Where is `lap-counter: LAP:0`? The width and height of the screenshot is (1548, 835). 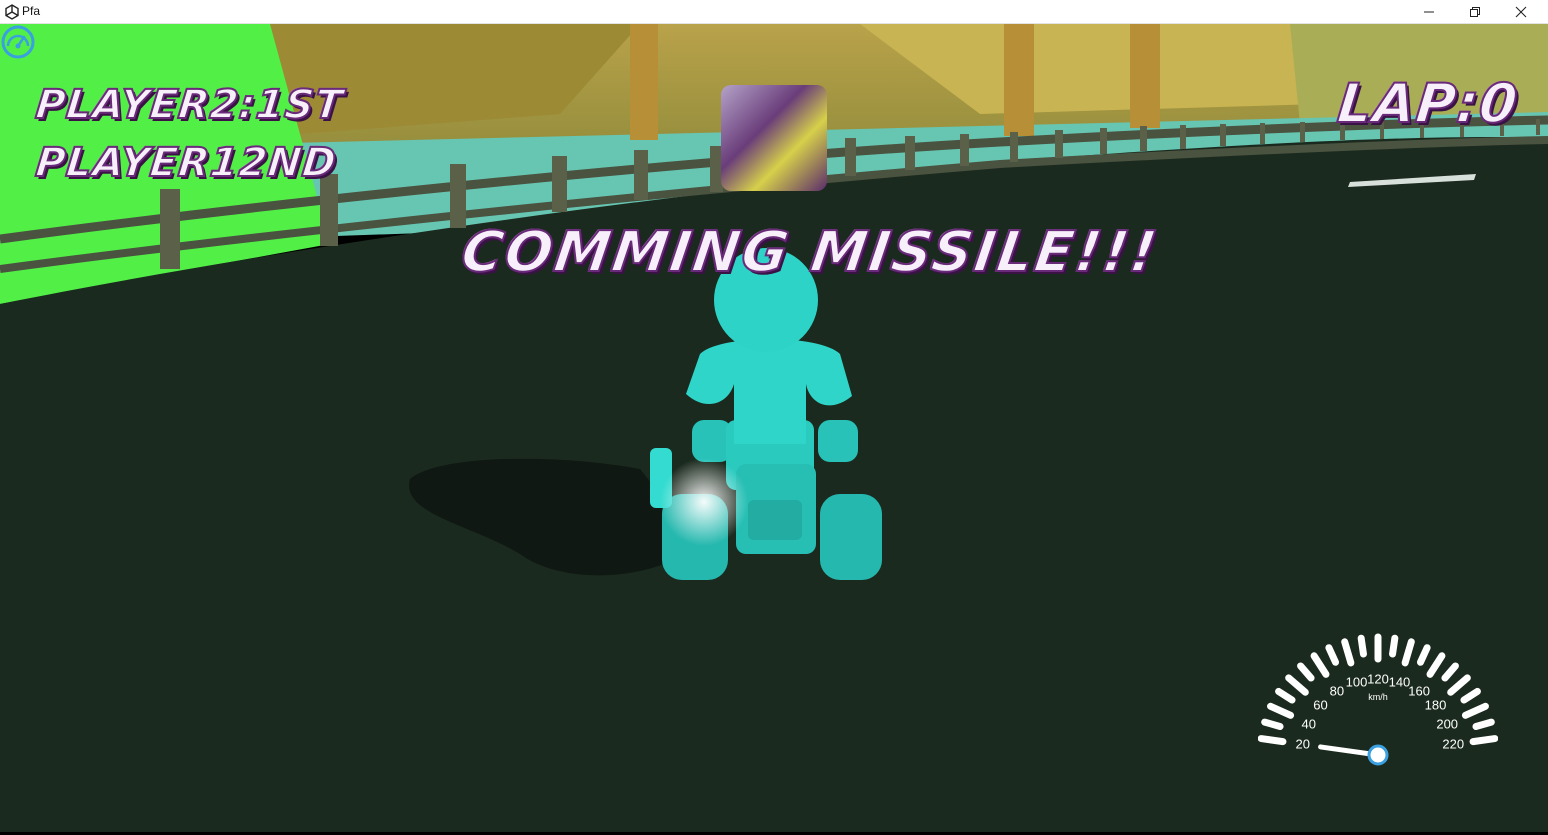 lap-counter: LAP:0 is located at coordinates (1428, 103).